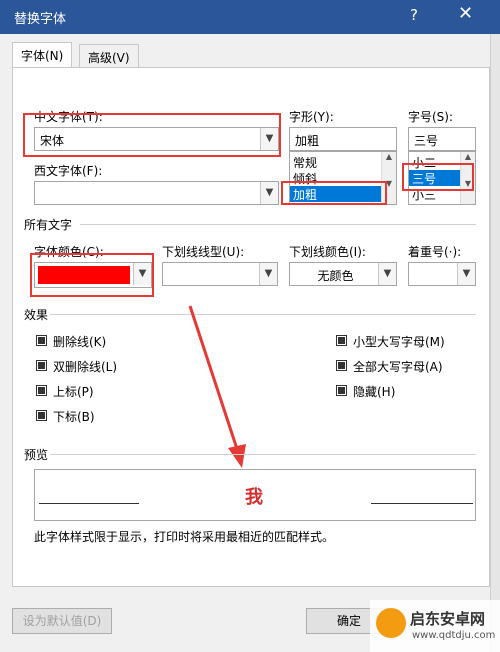 This screenshot has width=500, height=652. I want to click on tab-advanced: 高级(V), so click(109, 56).